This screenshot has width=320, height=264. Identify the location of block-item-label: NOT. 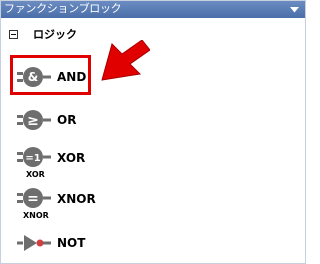
(71, 243).